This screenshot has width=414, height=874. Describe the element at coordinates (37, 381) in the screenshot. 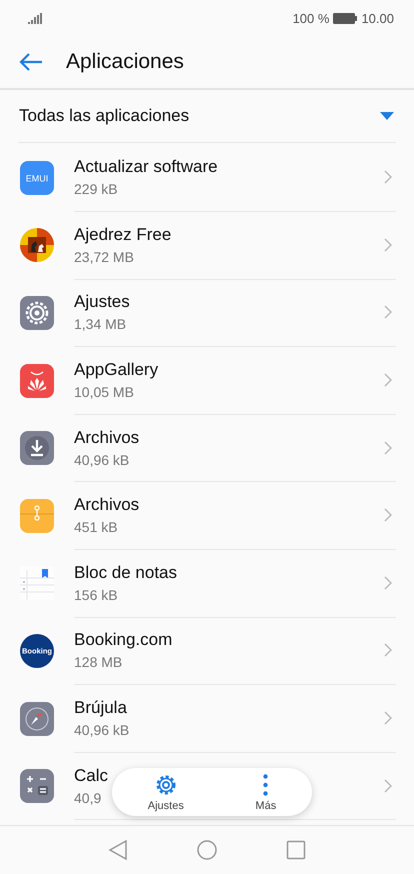

I see `gallery-icon` at that location.